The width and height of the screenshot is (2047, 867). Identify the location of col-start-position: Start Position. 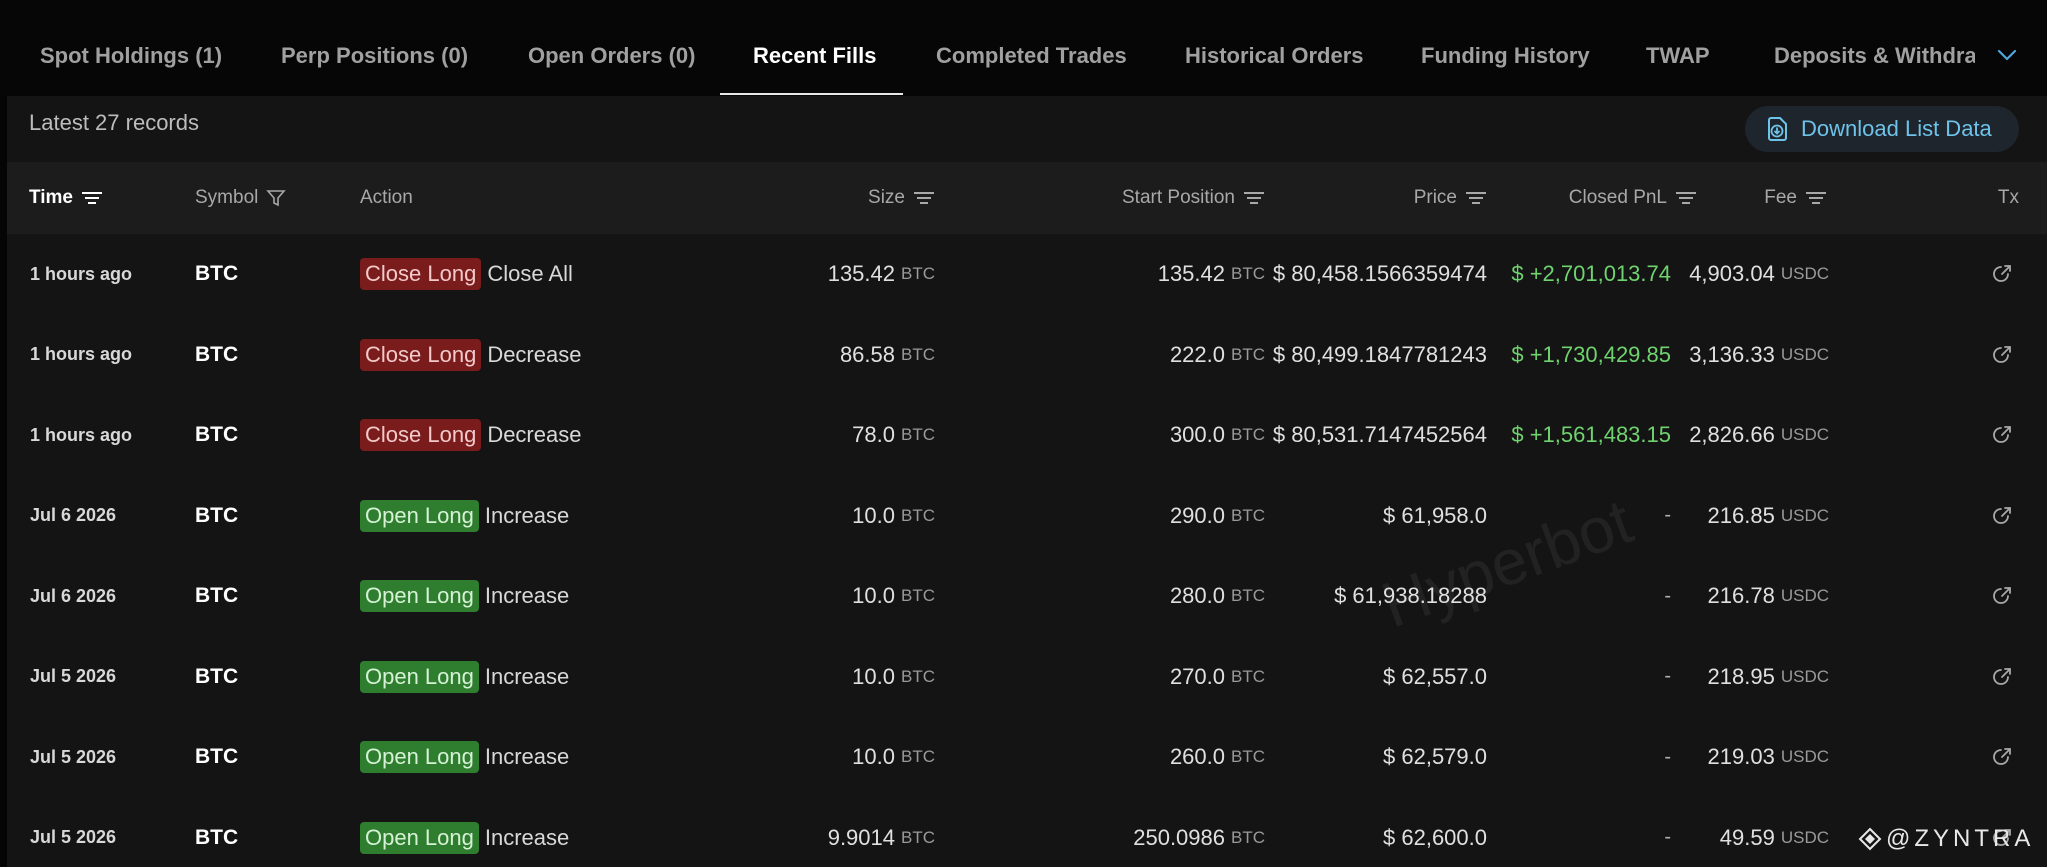
(1156, 198).